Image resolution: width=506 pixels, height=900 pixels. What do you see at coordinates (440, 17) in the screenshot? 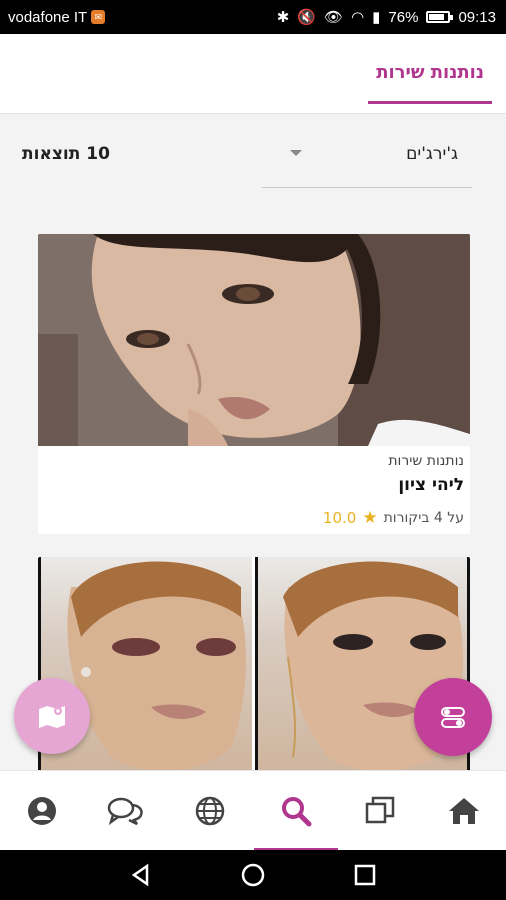
I see `battery-icon` at bounding box center [440, 17].